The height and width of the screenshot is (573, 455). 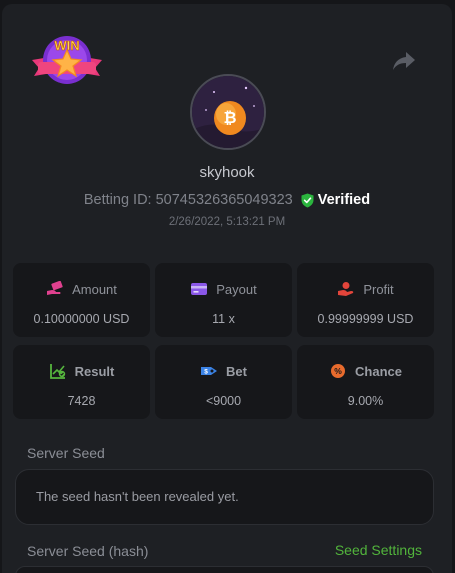 I want to click on verified-badge: Verified, so click(x=335, y=200).